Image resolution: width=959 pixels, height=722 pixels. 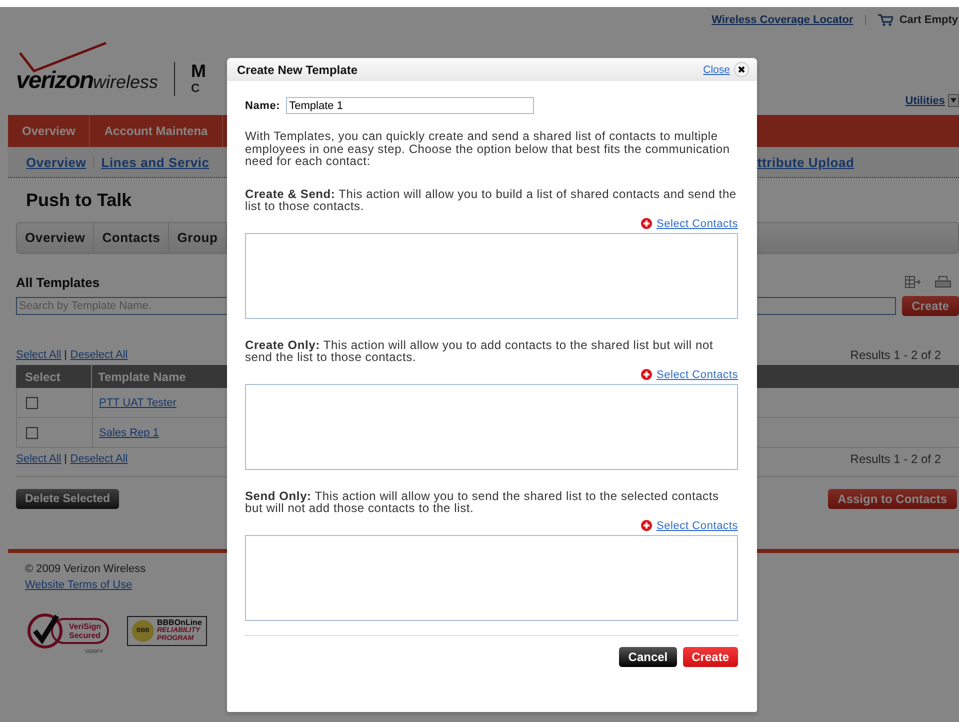 What do you see at coordinates (479, 351) in the screenshot?
I see `option-description: Create Only: This action will allow you to add contacts to the shared list but will not send the list to those contacts.` at bounding box center [479, 351].